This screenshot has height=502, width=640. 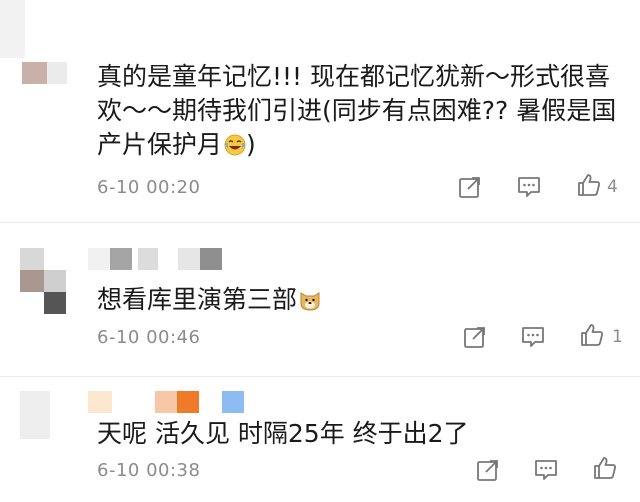 I want to click on comment-text: 想看库里演第三部, so click(x=362, y=300).